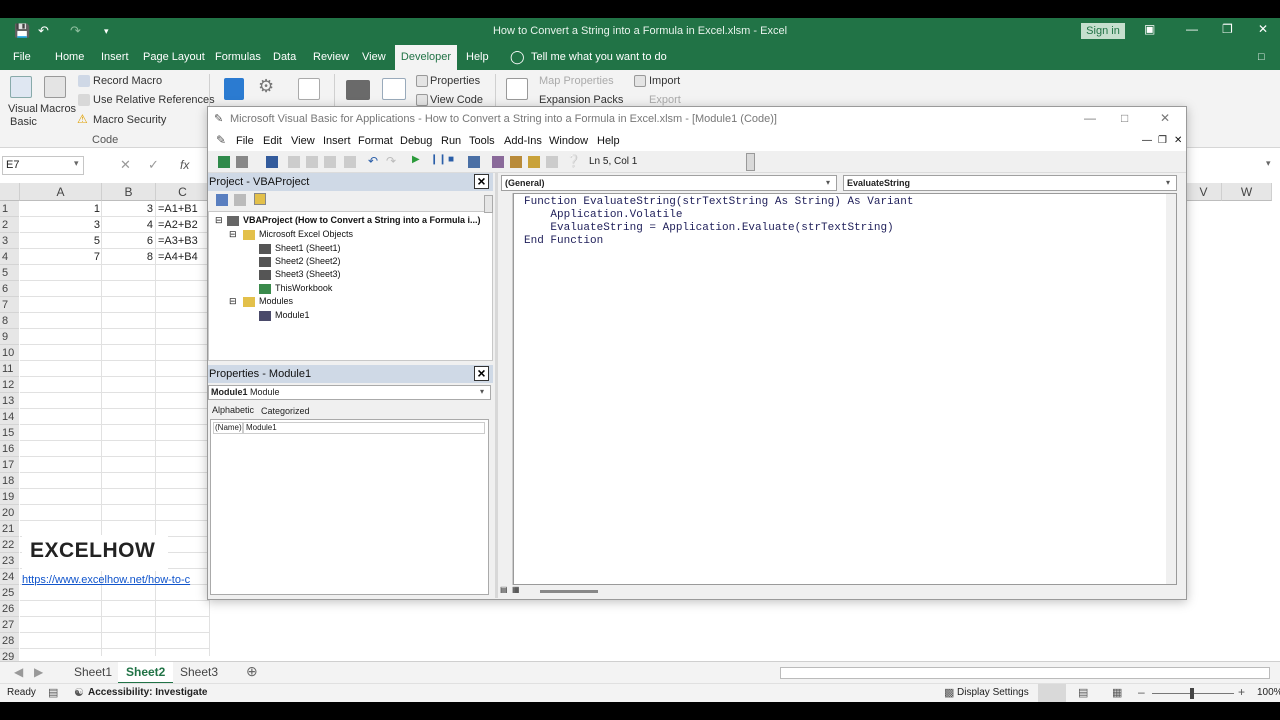  I want to click on cell-a3: 5, so click(60, 241).